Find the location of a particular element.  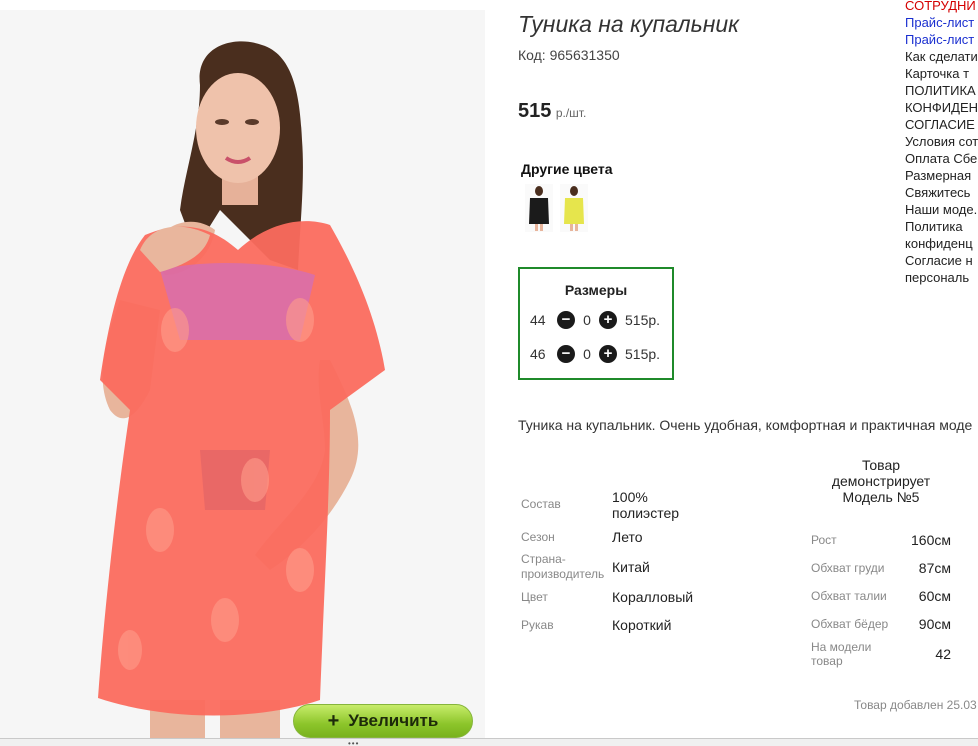

model-measure-value: 87см is located at coordinates (934, 568).